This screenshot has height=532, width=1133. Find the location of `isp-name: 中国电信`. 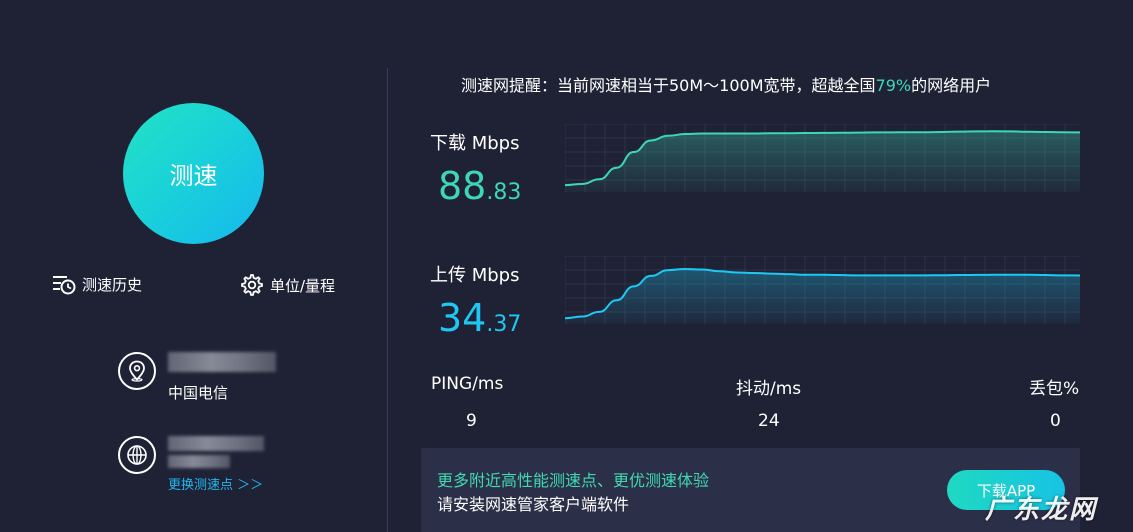

isp-name: 中国电信 is located at coordinates (198, 393).